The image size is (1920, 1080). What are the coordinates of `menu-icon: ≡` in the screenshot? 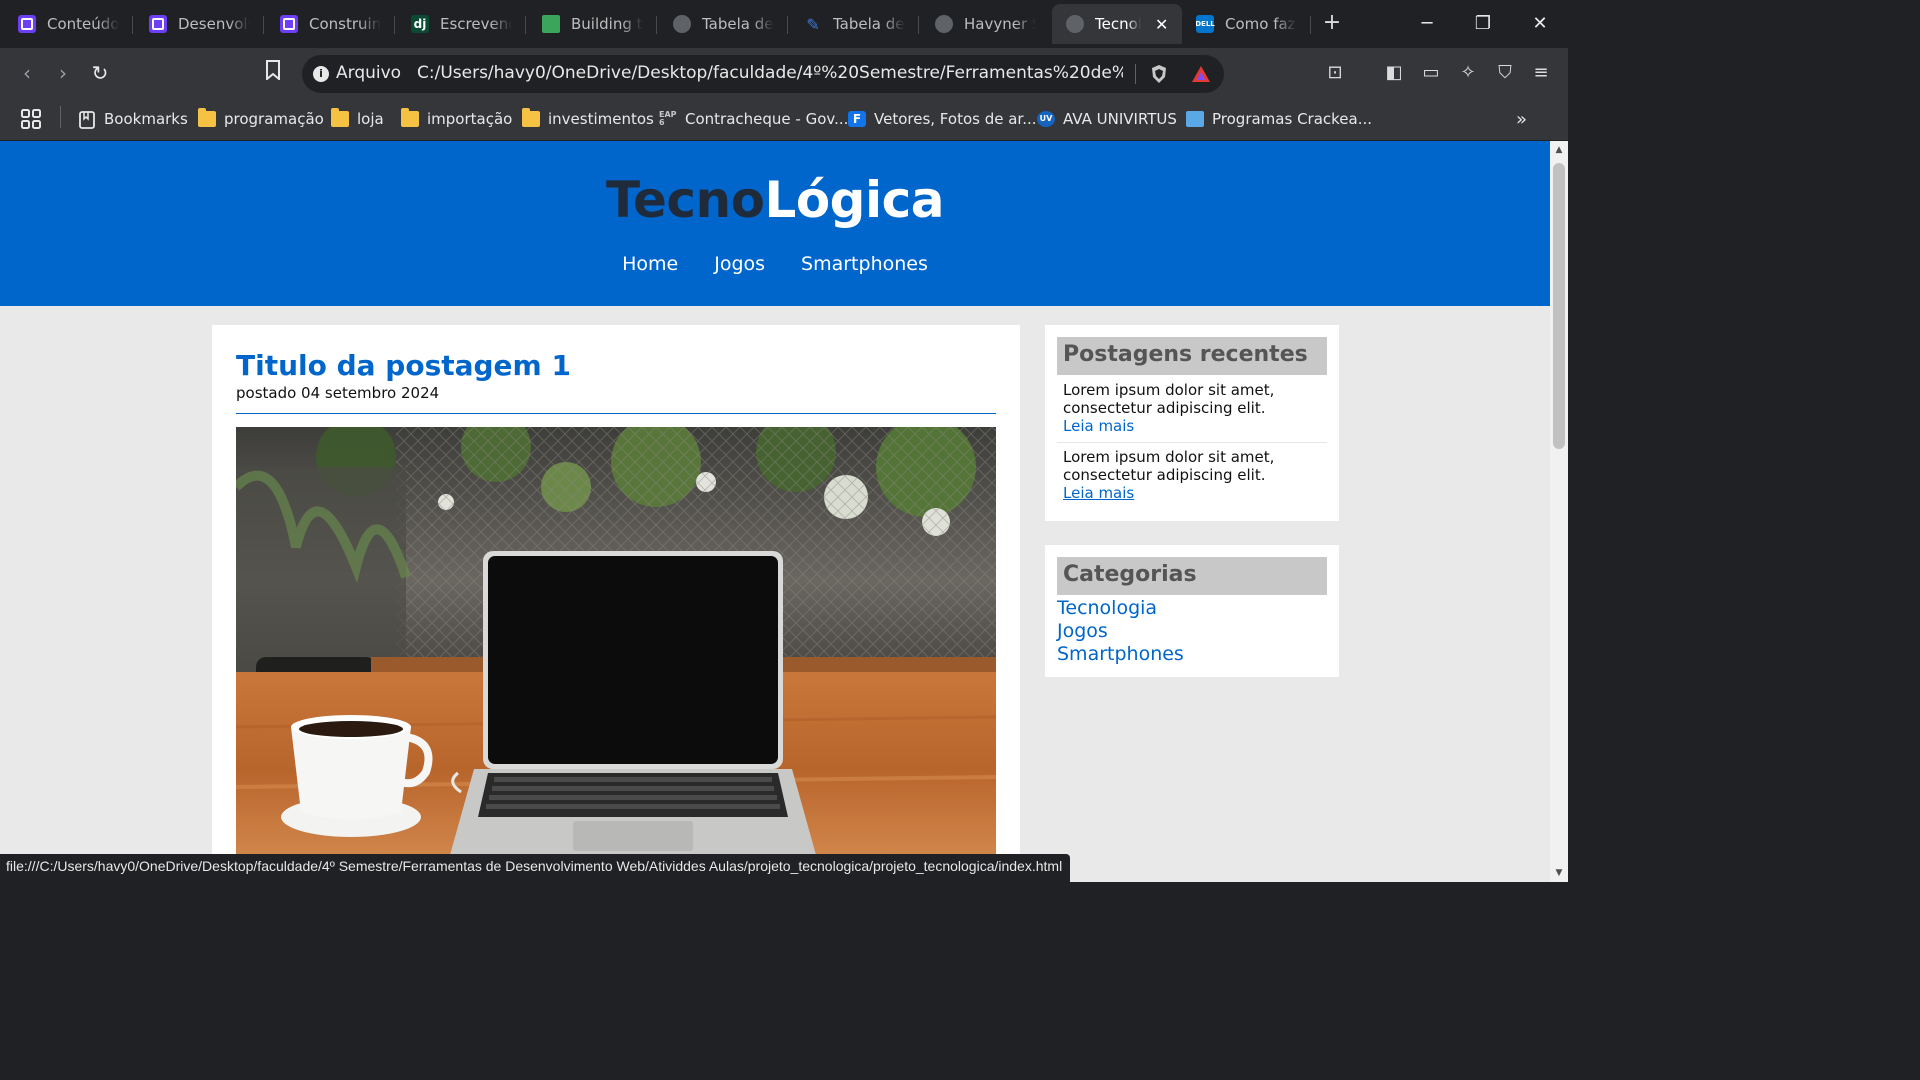 It's located at (1541, 73).